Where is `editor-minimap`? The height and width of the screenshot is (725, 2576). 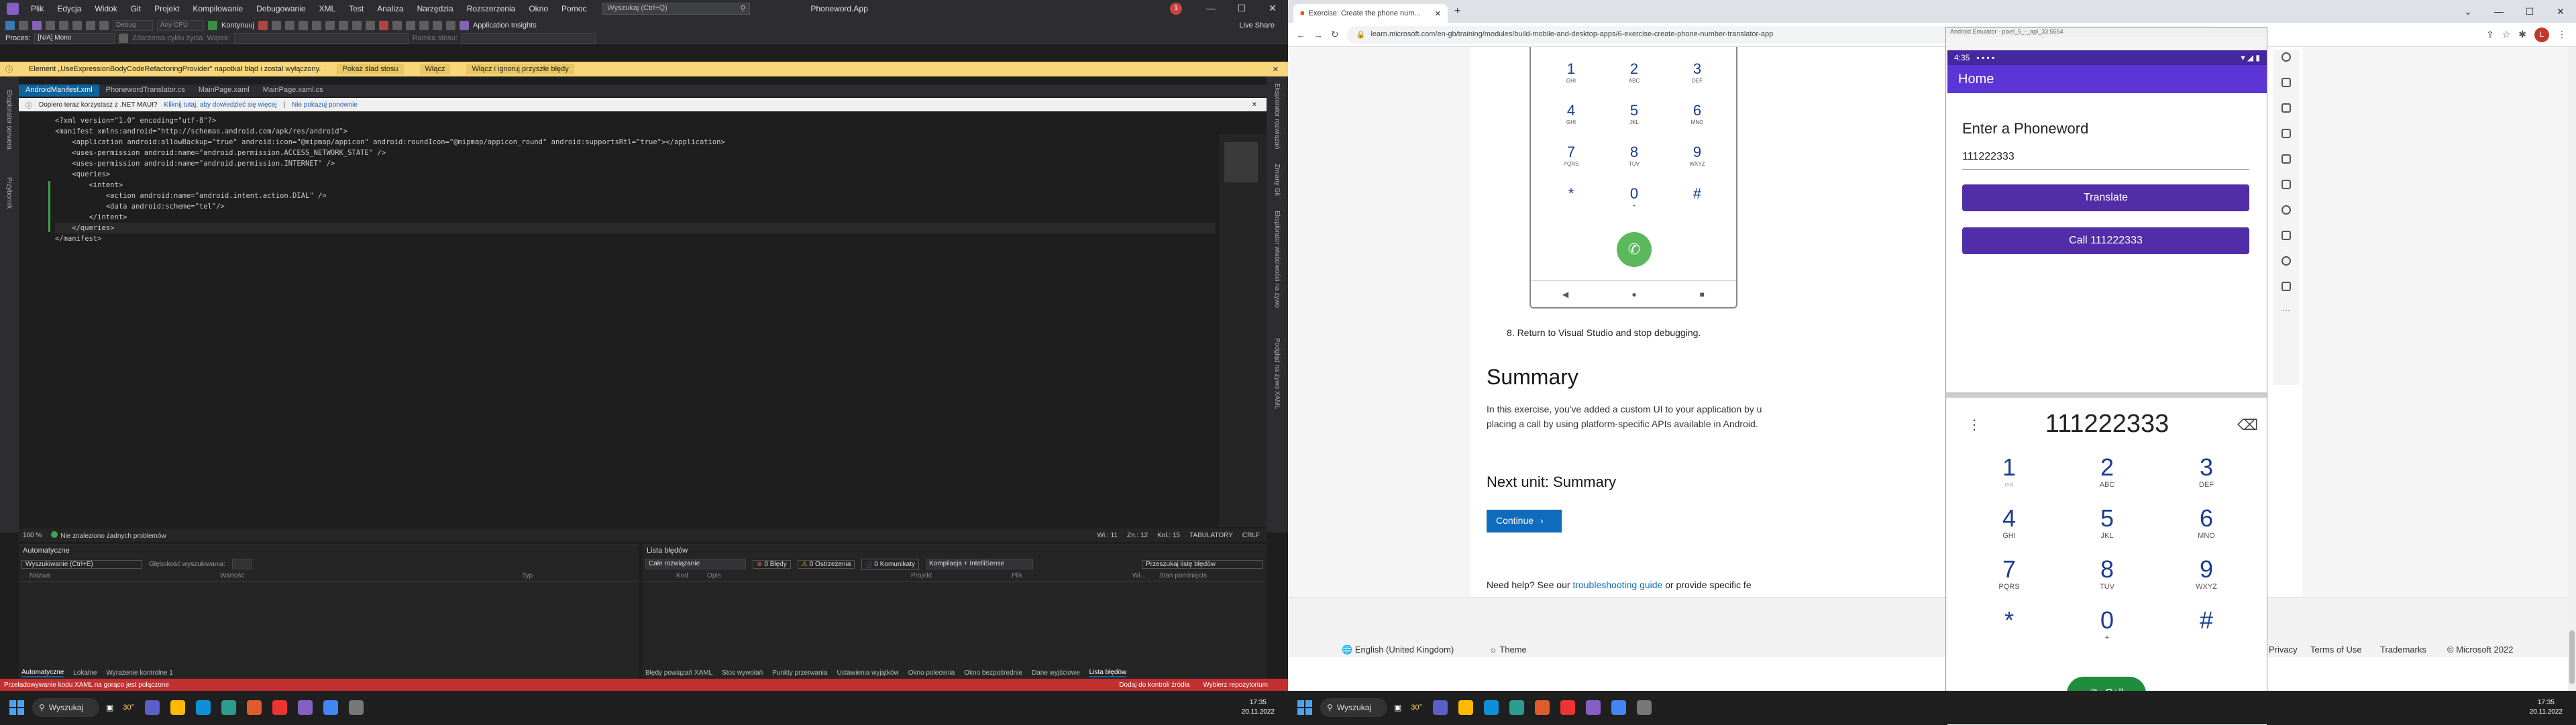 editor-minimap is located at coordinates (1243, 330).